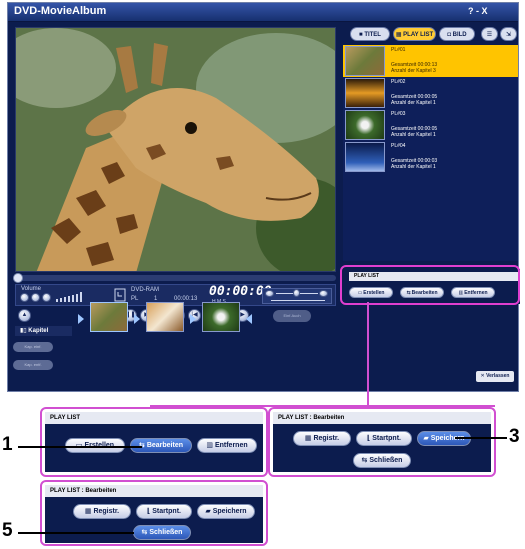  What do you see at coordinates (398, 114) in the screenshot?
I see `playlist-item-name: PL#03` at bounding box center [398, 114].